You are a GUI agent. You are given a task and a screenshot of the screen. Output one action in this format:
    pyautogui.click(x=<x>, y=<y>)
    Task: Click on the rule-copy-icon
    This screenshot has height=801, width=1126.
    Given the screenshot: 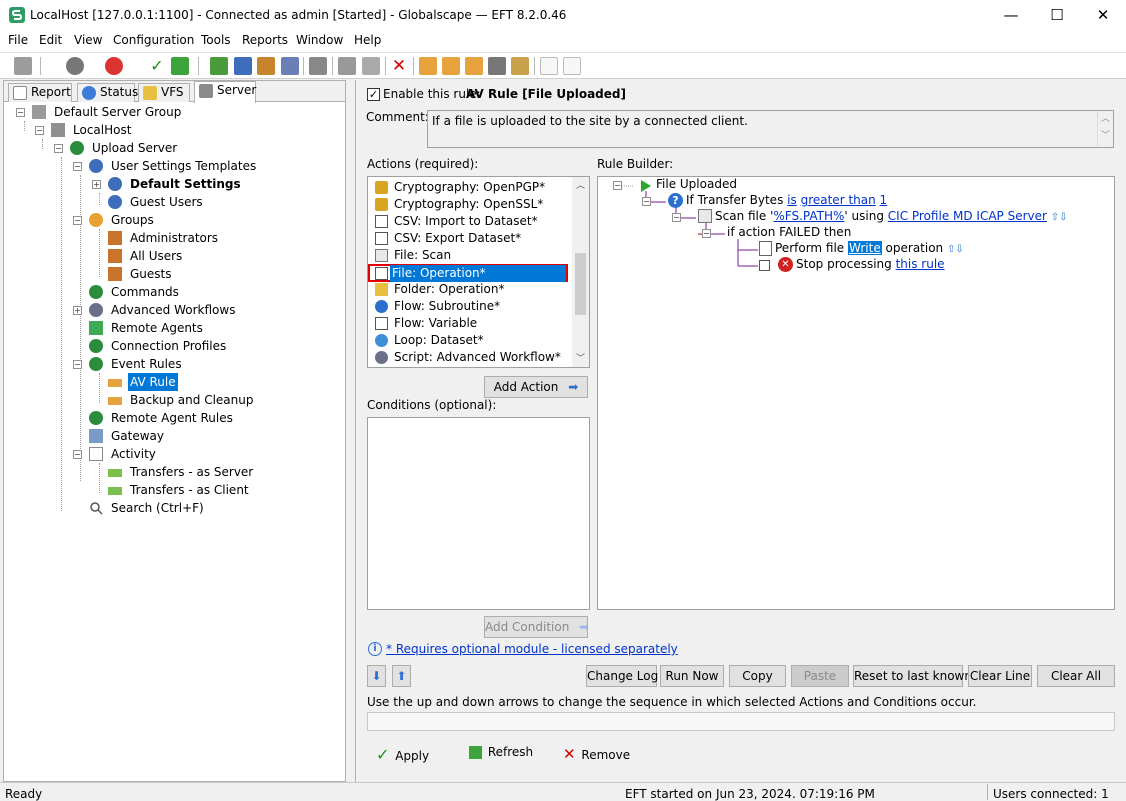 What is the action you would take?
    pyautogui.click(x=474, y=66)
    